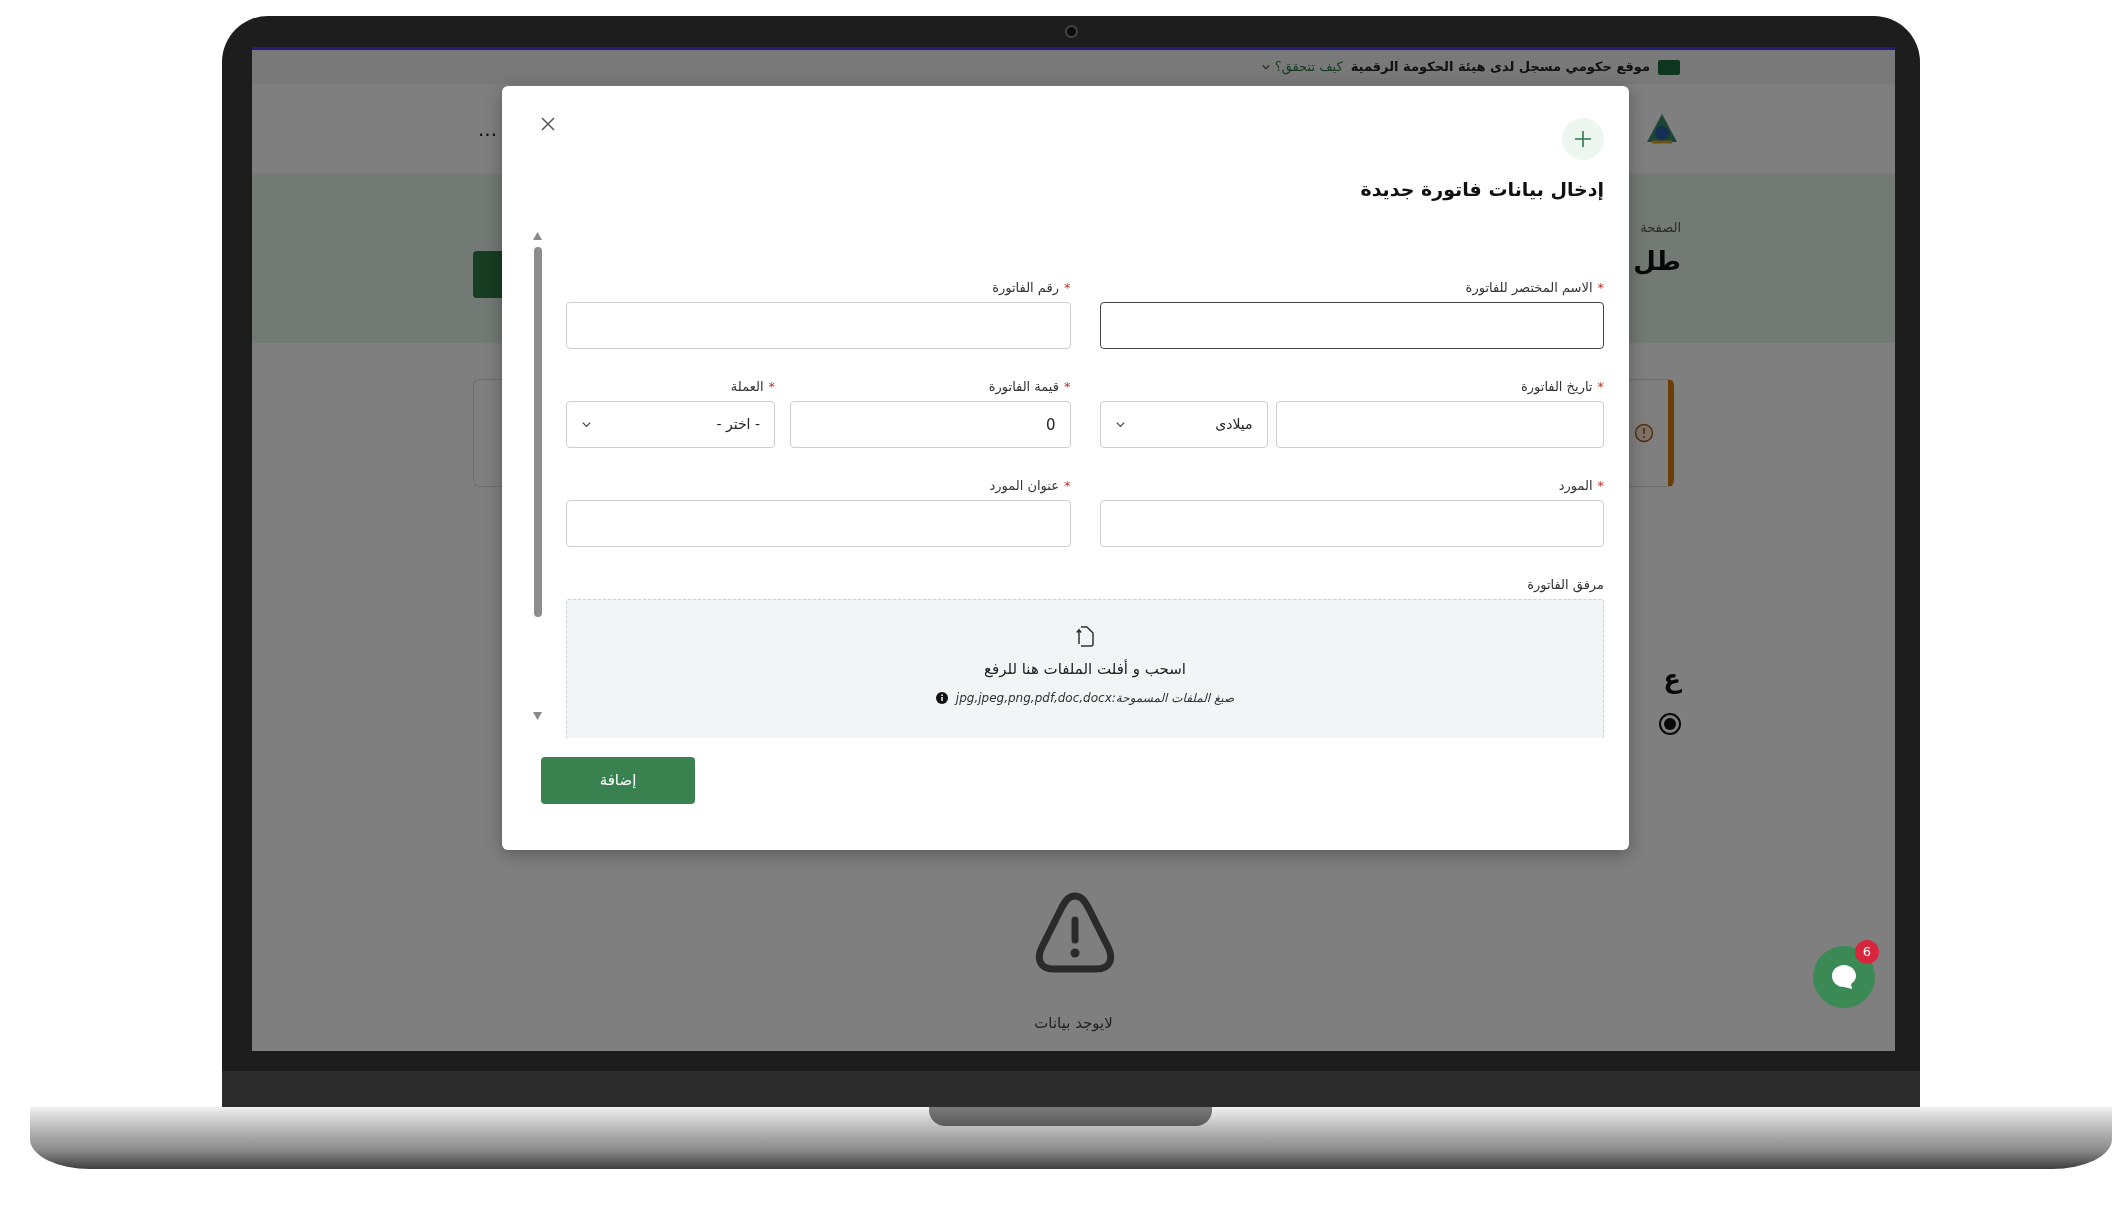 This screenshot has height=1205, width=2112. What do you see at coordinates (1023, 386) in the screenshot?
I see `field-label: قيمة الفاتورة` at bounding box center [1023, 386].